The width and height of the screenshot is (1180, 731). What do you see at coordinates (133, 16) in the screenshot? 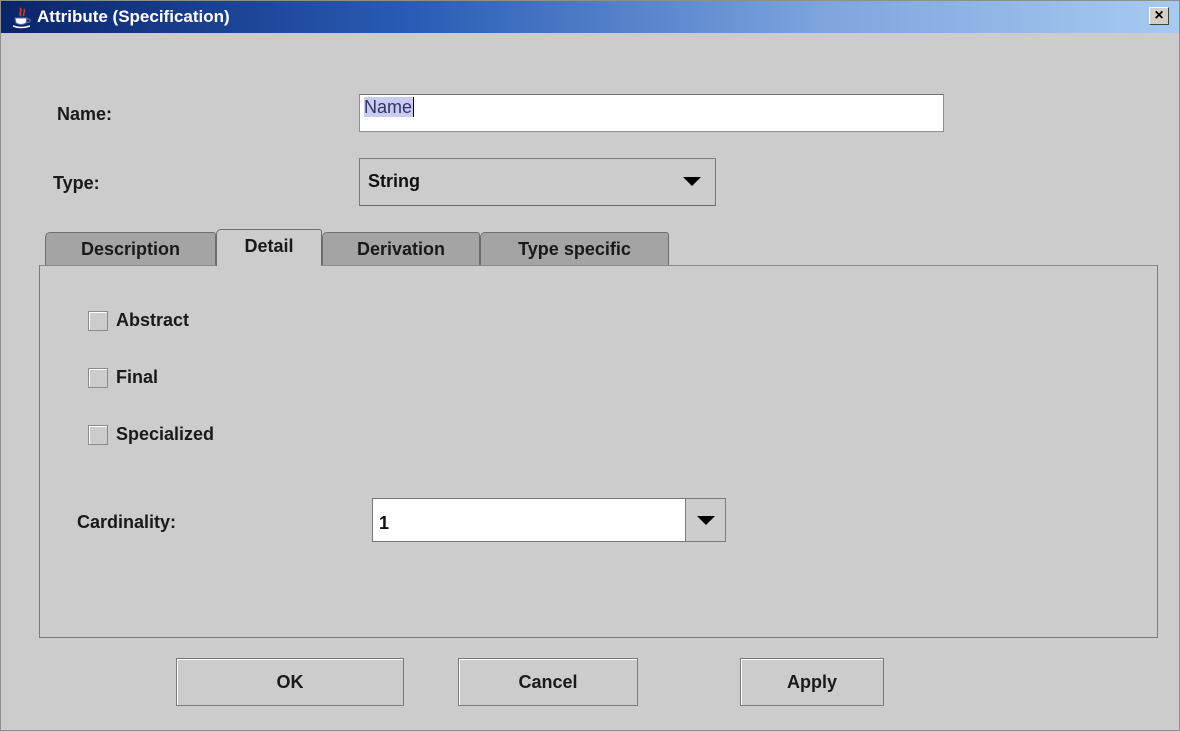
I see `window-title: Attribute (Specification)` at bounding box center [133, 16].